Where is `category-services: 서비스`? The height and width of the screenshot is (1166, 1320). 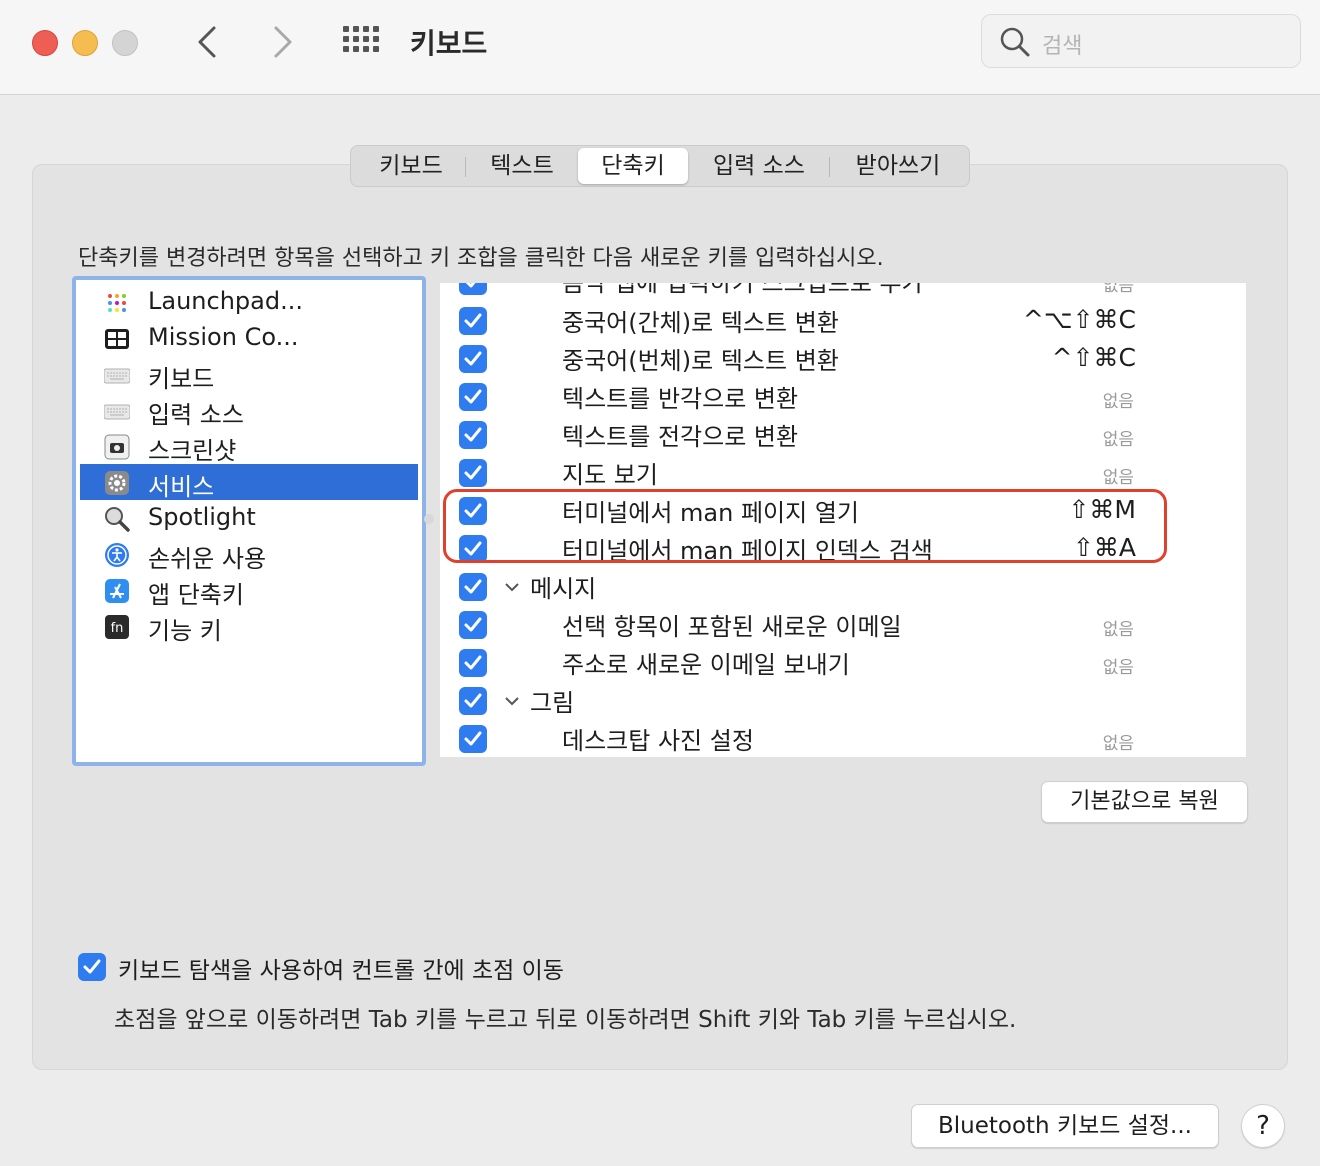
category-services: 서비스 is located at coordinates (249, 482).